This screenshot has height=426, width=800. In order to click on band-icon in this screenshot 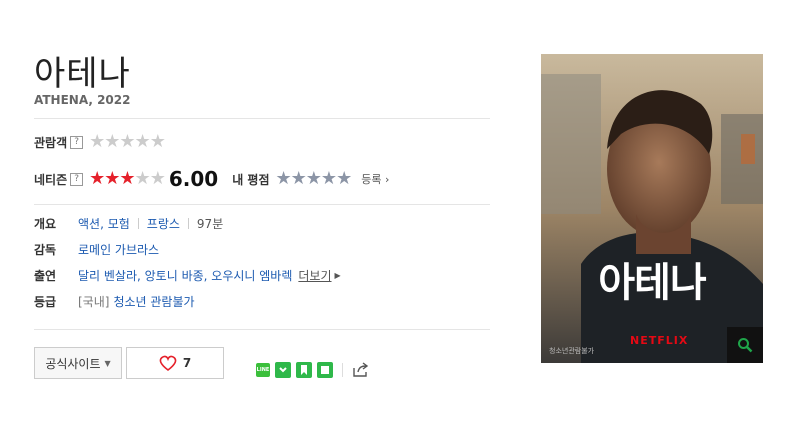, I will do `click(283, 370)`.